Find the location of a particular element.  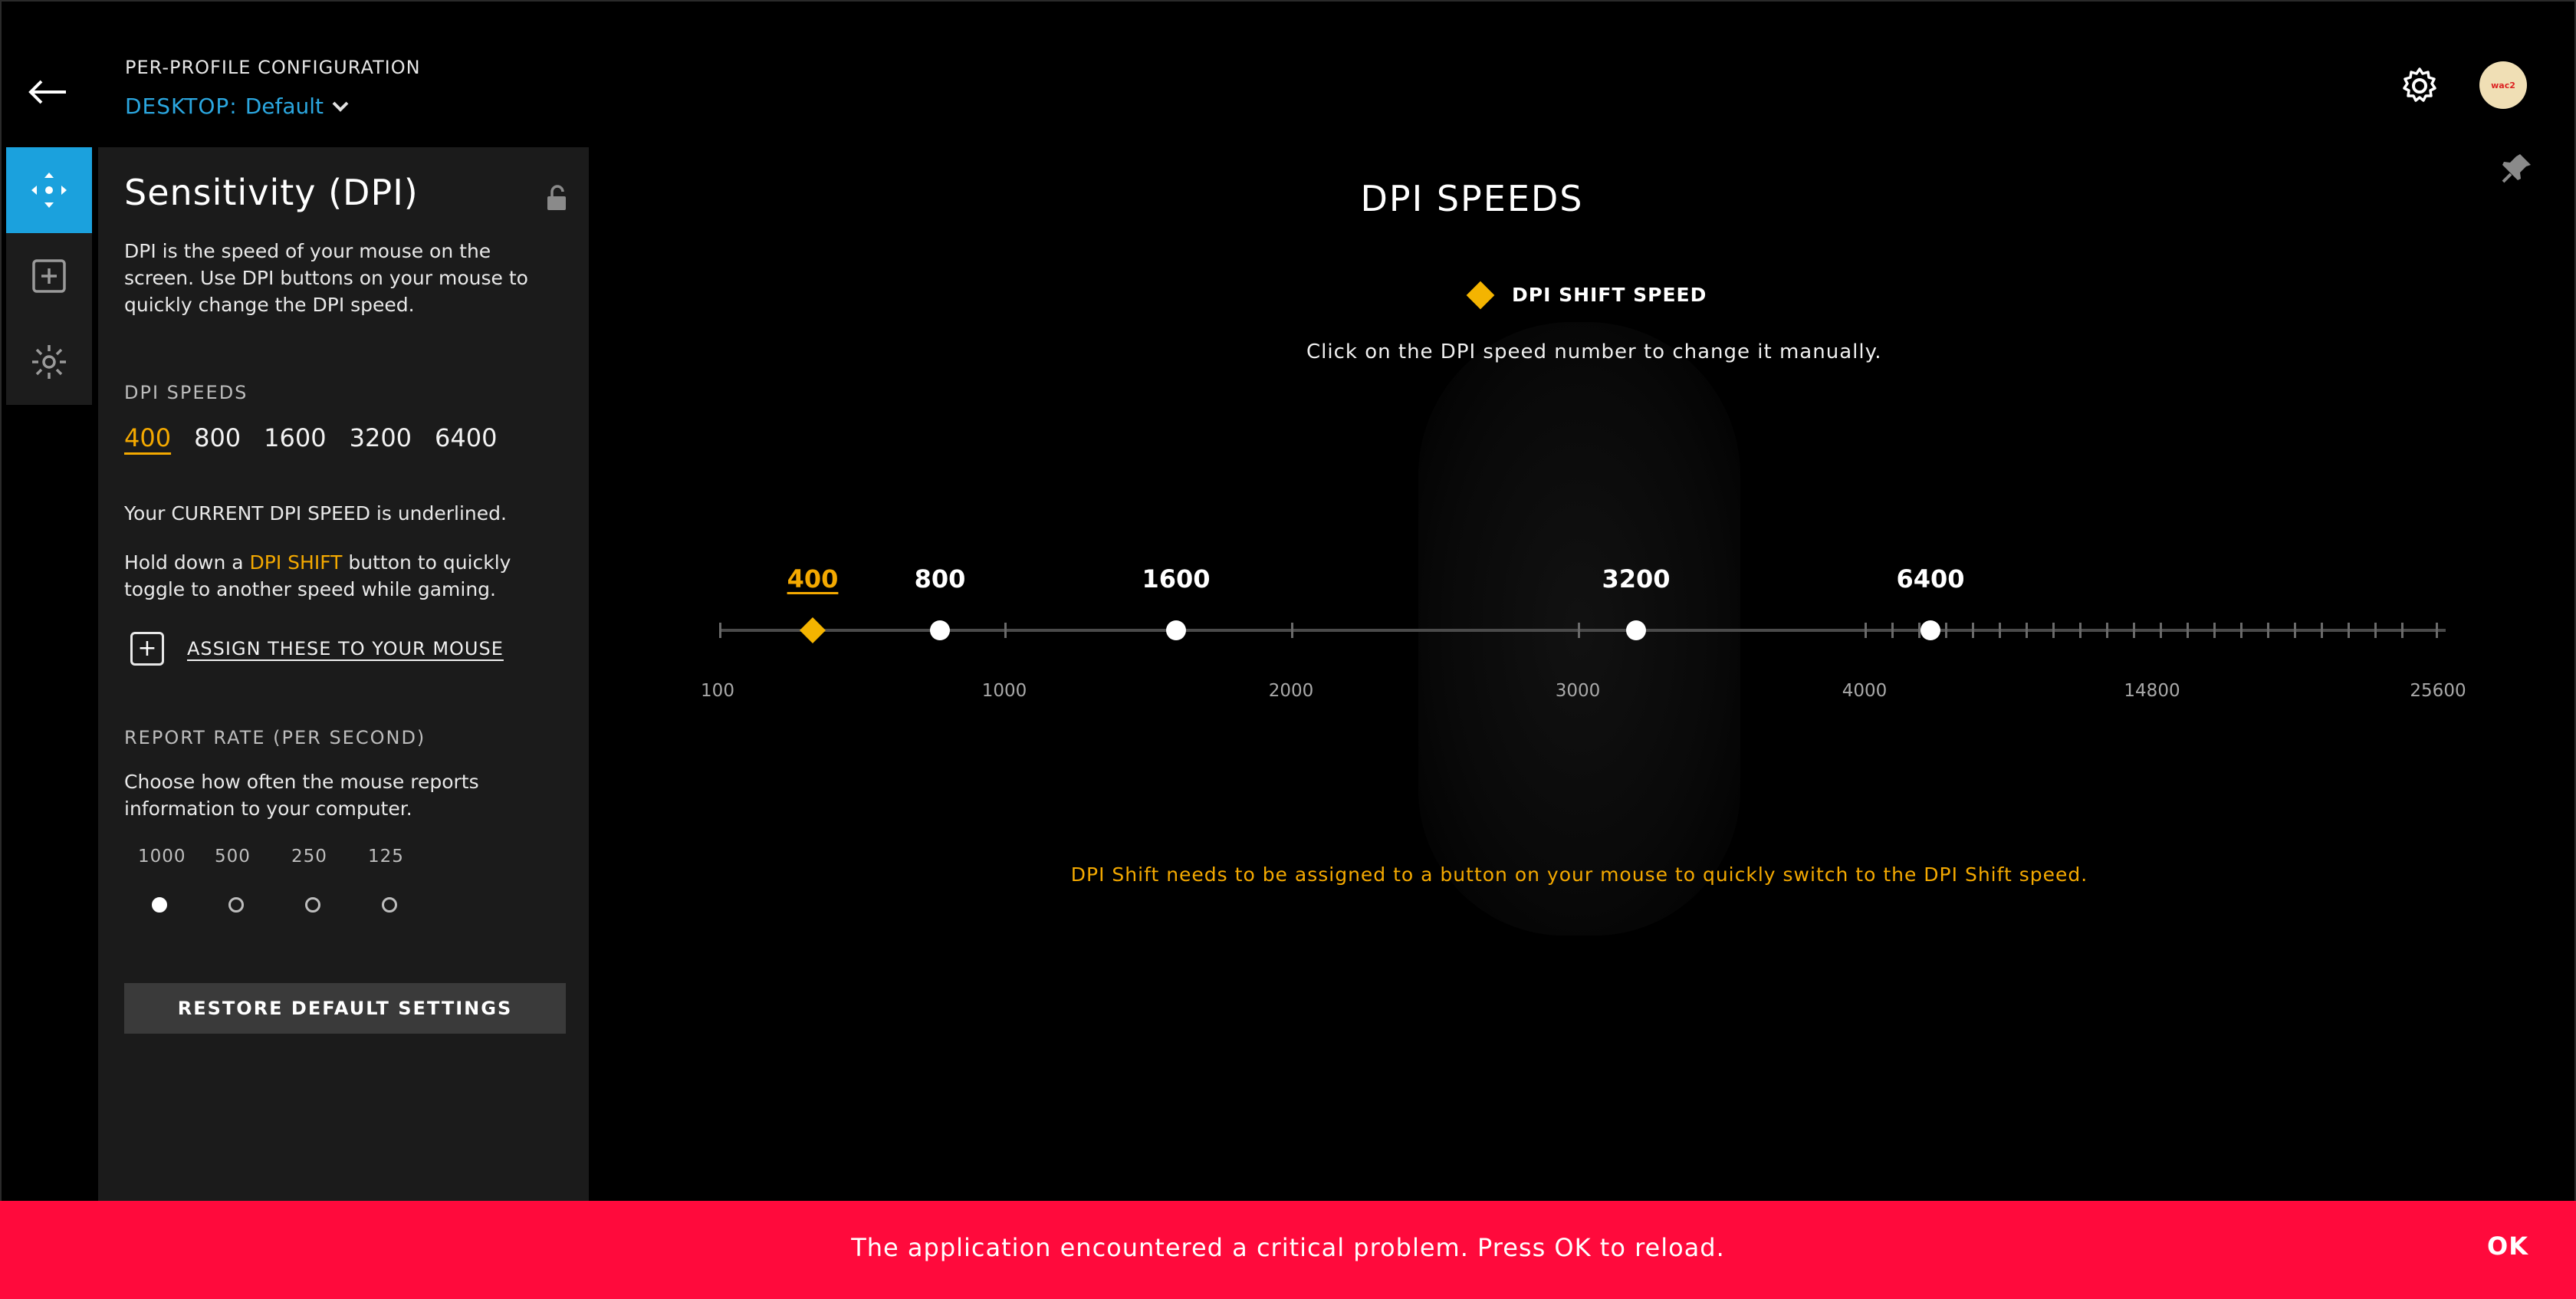

gear-icon is located at coordinates (2420, 84).